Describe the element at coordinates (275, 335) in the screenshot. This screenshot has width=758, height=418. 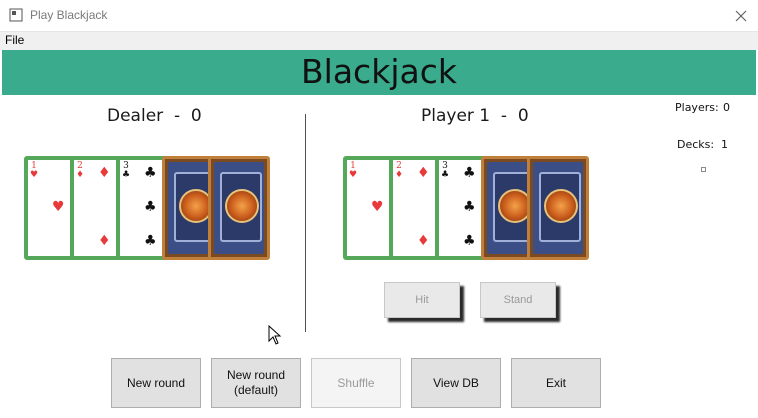
I see `mouse-cursor-icon` at that location.